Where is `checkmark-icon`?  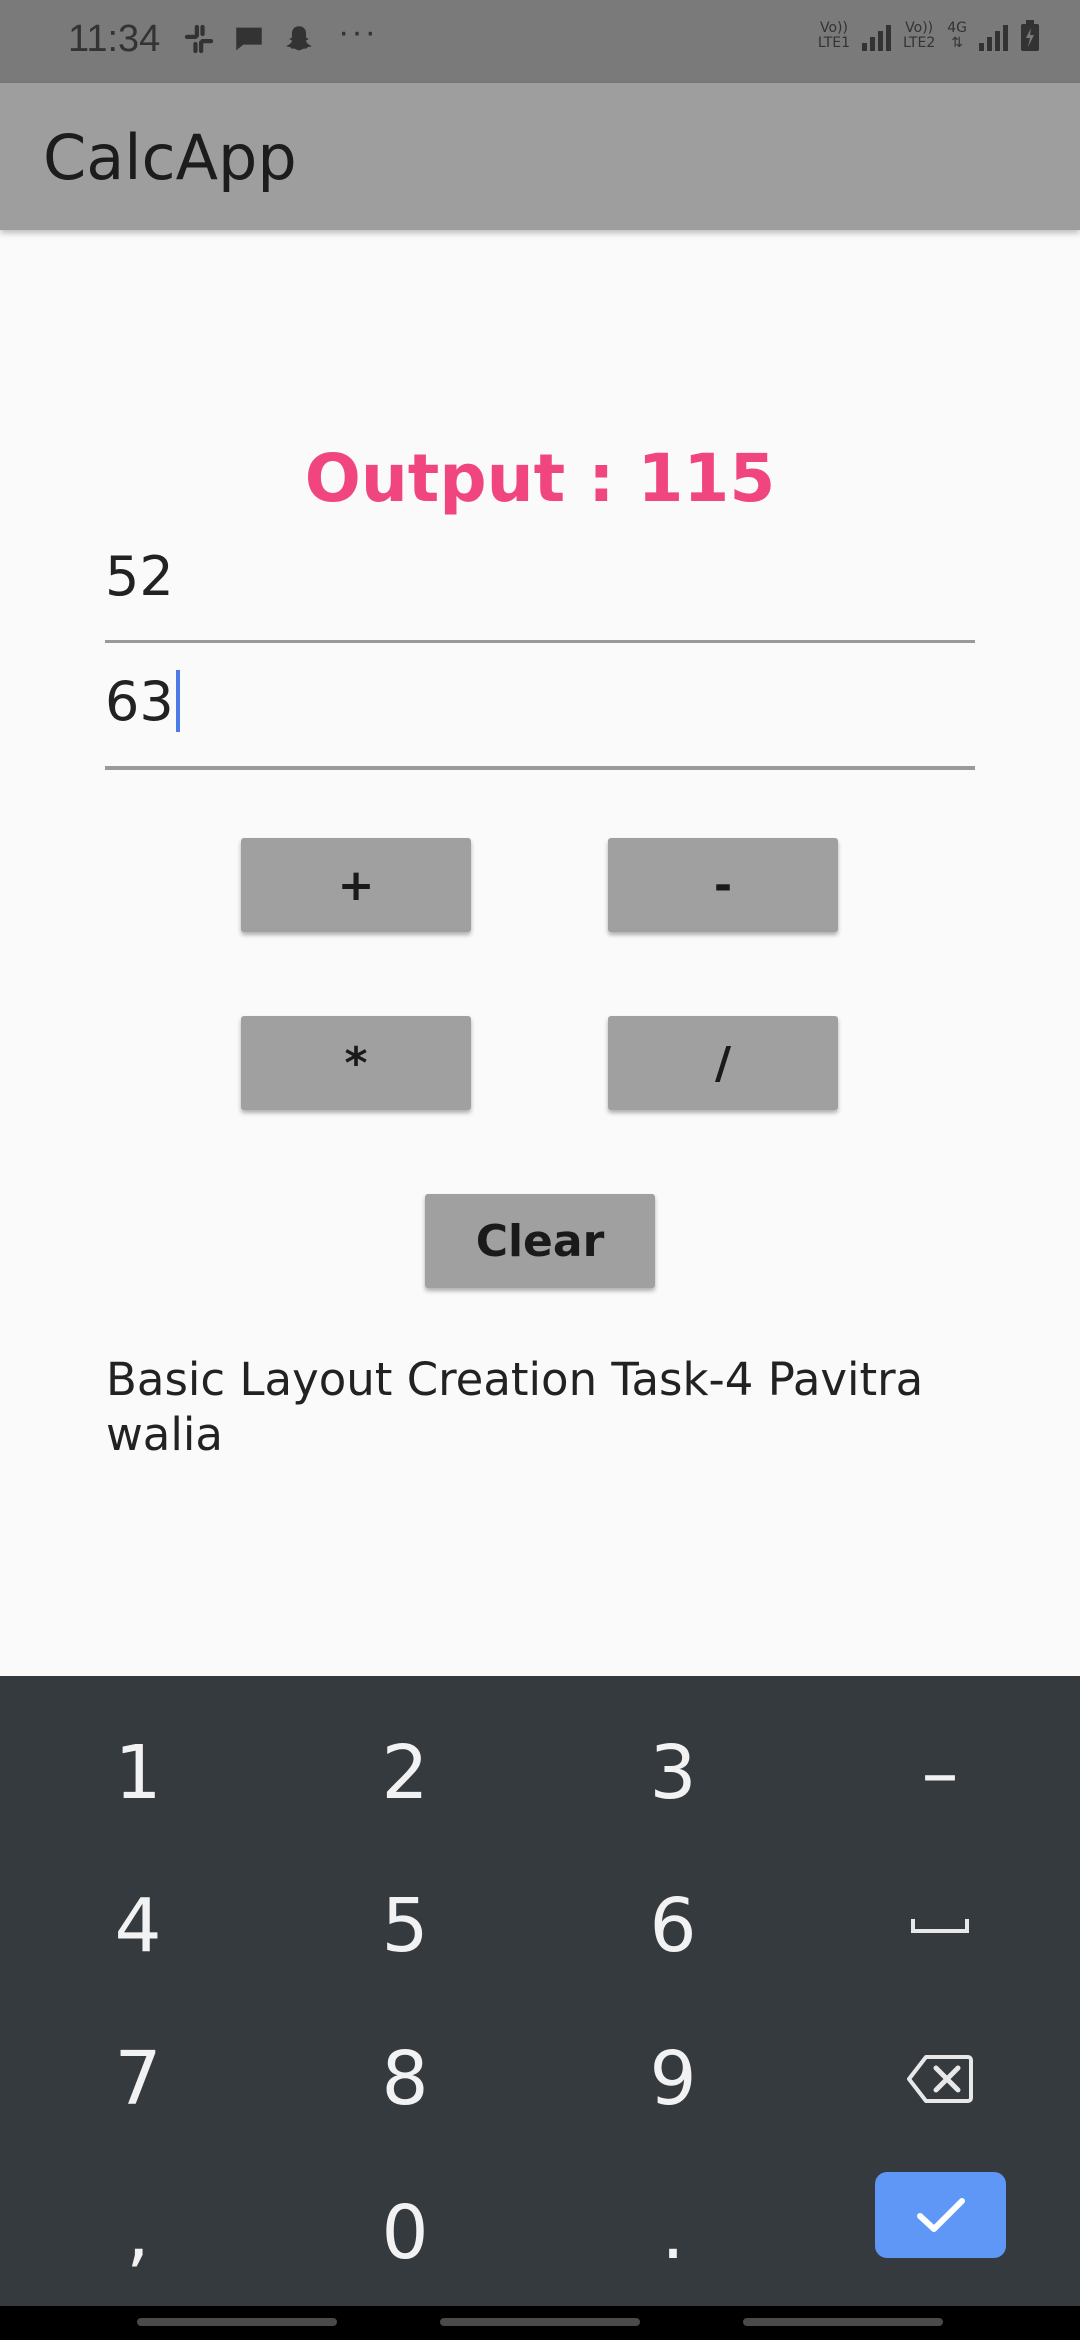 checkmark-icon is located at coordinates (940, 2215).